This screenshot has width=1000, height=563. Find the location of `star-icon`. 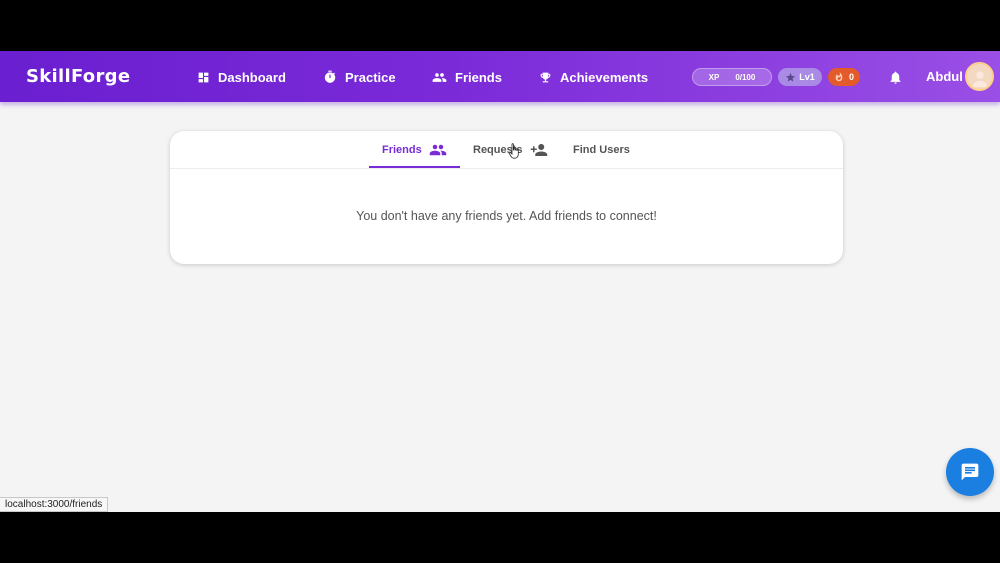

star-icon is located at coordinates (791, 77).